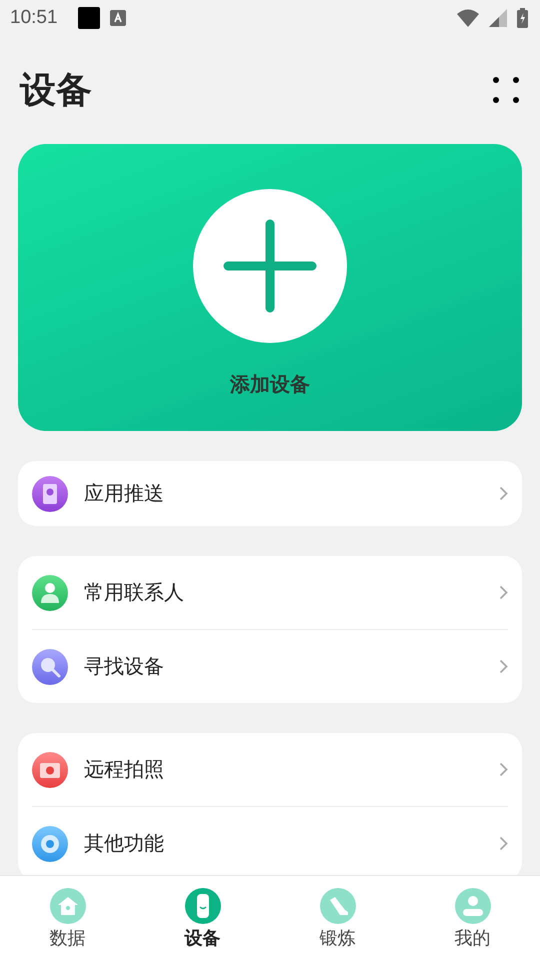 Image resolution: width=540 pixels, height=960 pixels. What do you see at coordinates (270, 592) in the screenshot?
I see `menu-item: 常用联系人` at bounding box center [270, 592].